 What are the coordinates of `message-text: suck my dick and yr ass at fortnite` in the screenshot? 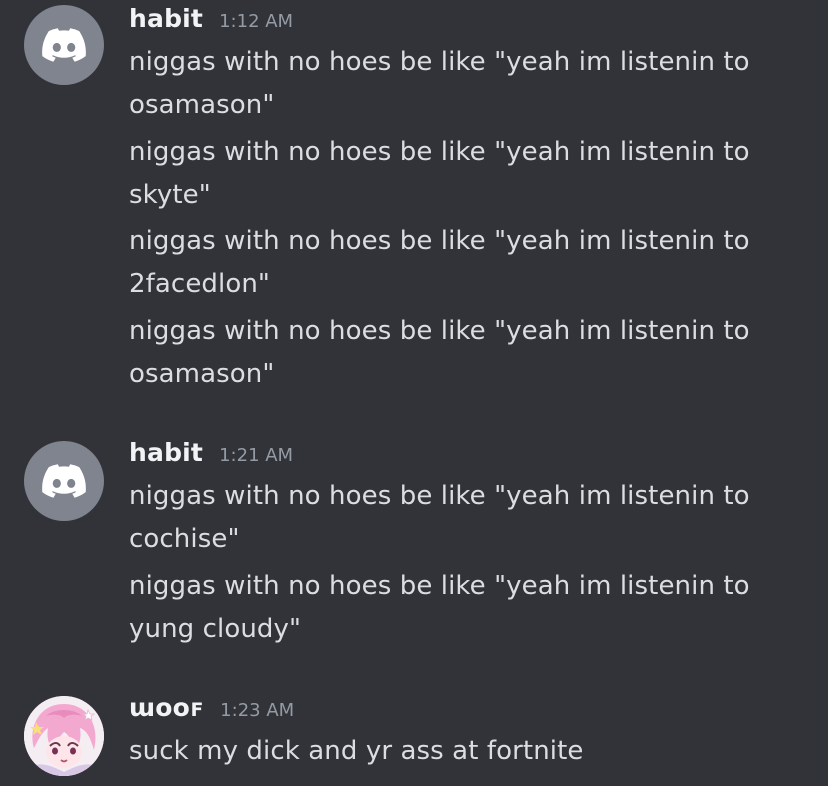 It's located at (356, 751).